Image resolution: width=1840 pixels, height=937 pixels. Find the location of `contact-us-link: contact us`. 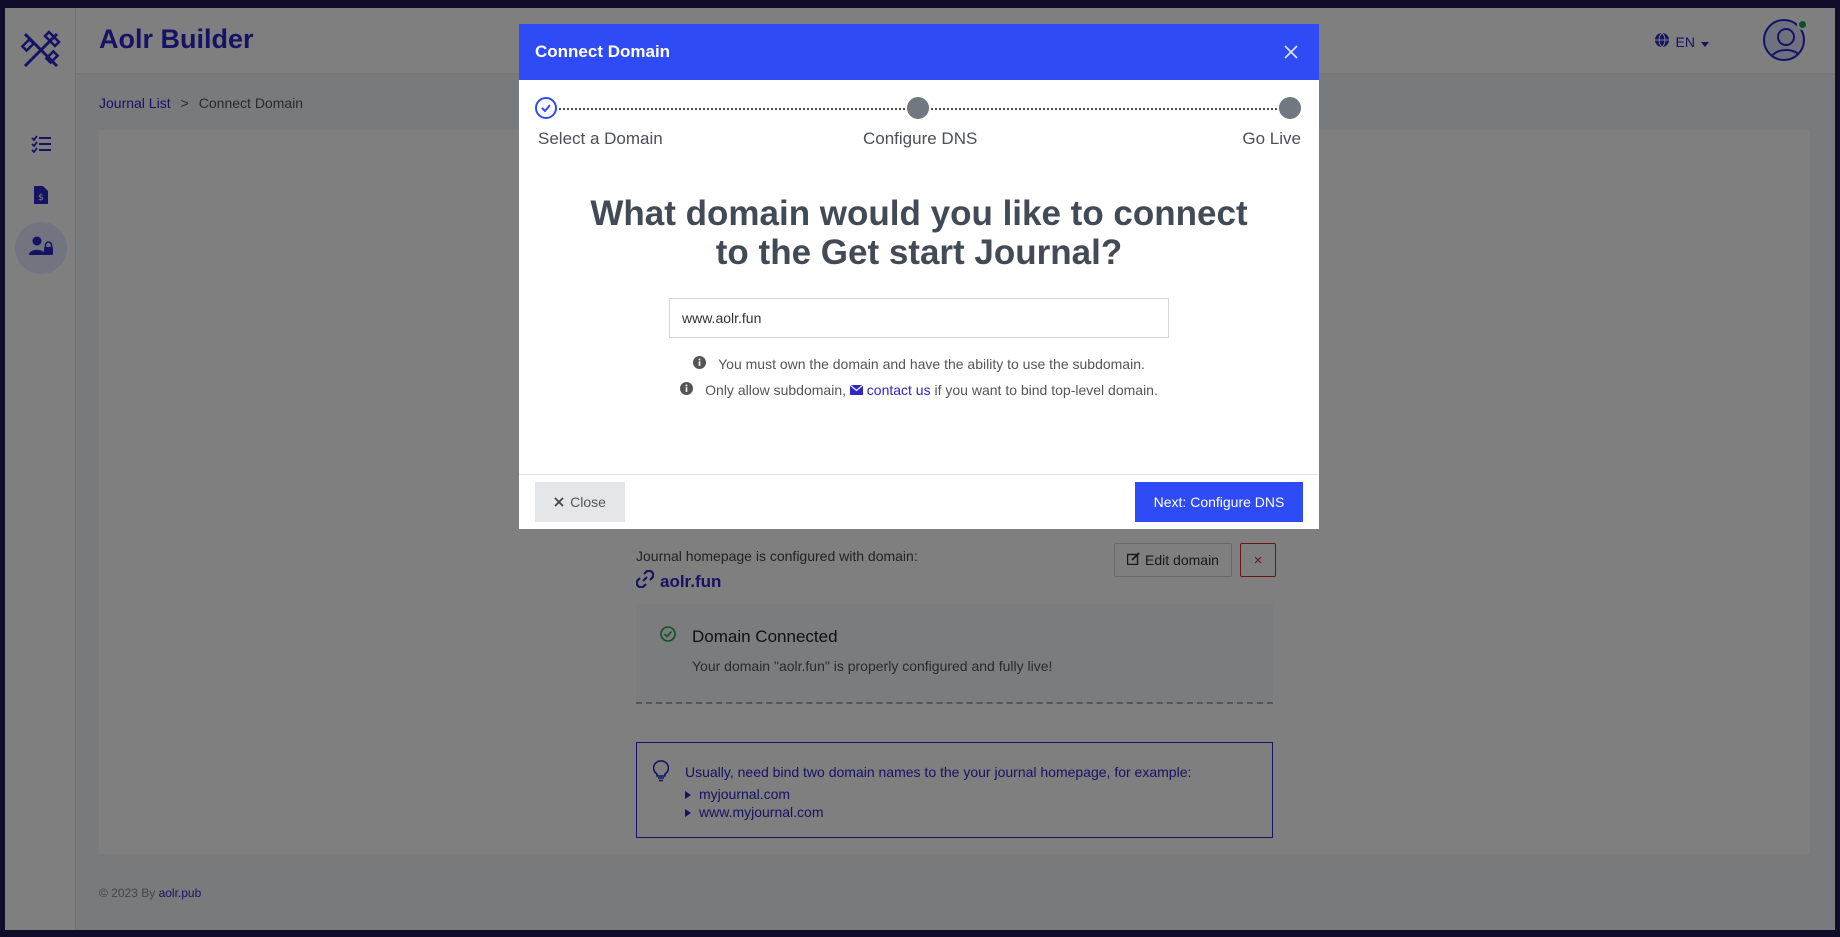

contact-us-link: contact us is located at coordinates (892, 390).